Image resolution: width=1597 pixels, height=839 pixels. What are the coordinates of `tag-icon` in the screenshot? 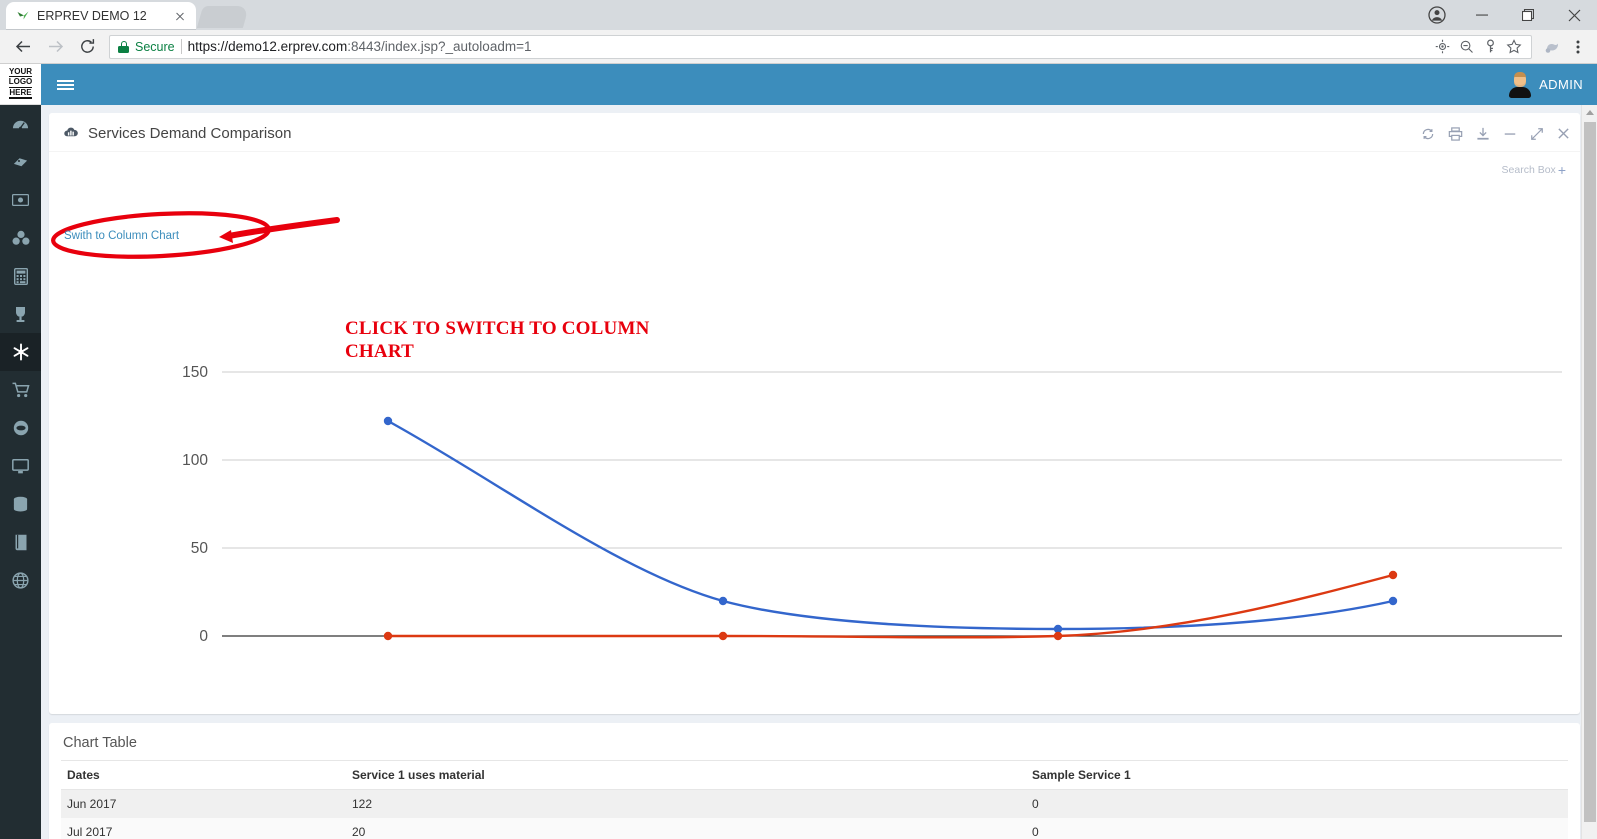 It's located at (20, 162).